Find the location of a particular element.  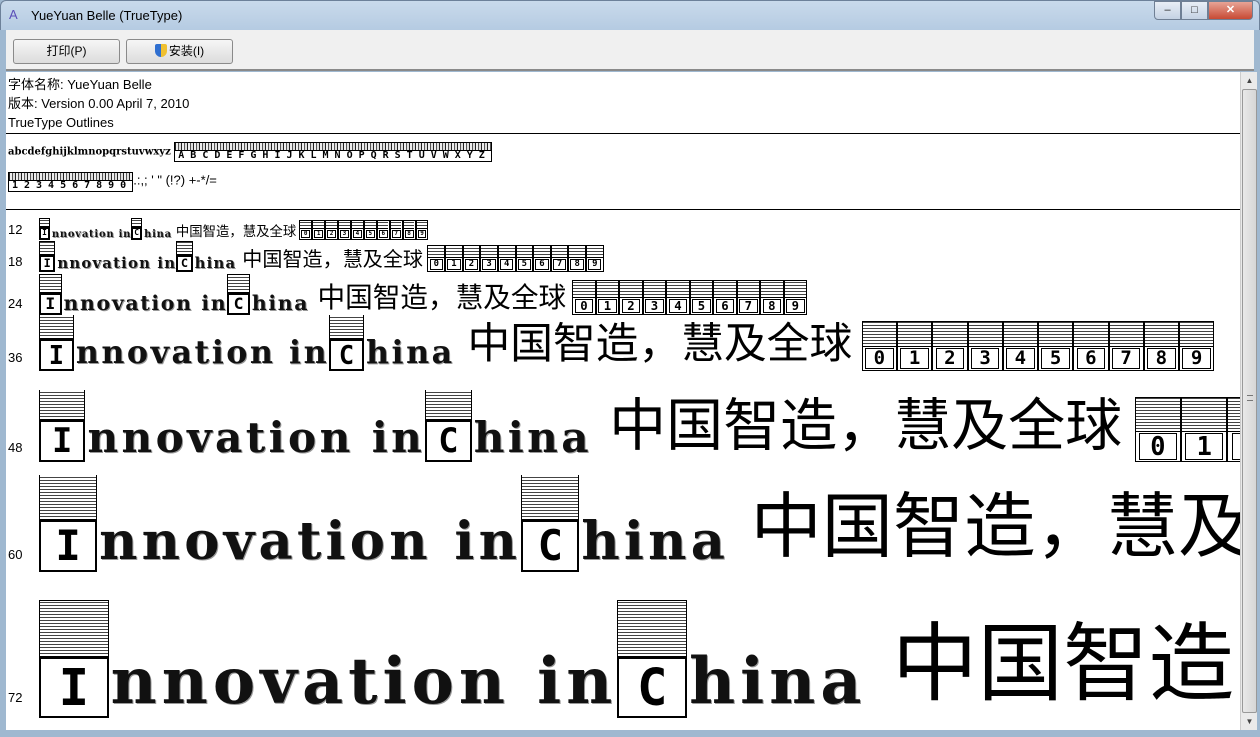

scroll-down-arrow: ▼ is located at coordinates (1249, 721).